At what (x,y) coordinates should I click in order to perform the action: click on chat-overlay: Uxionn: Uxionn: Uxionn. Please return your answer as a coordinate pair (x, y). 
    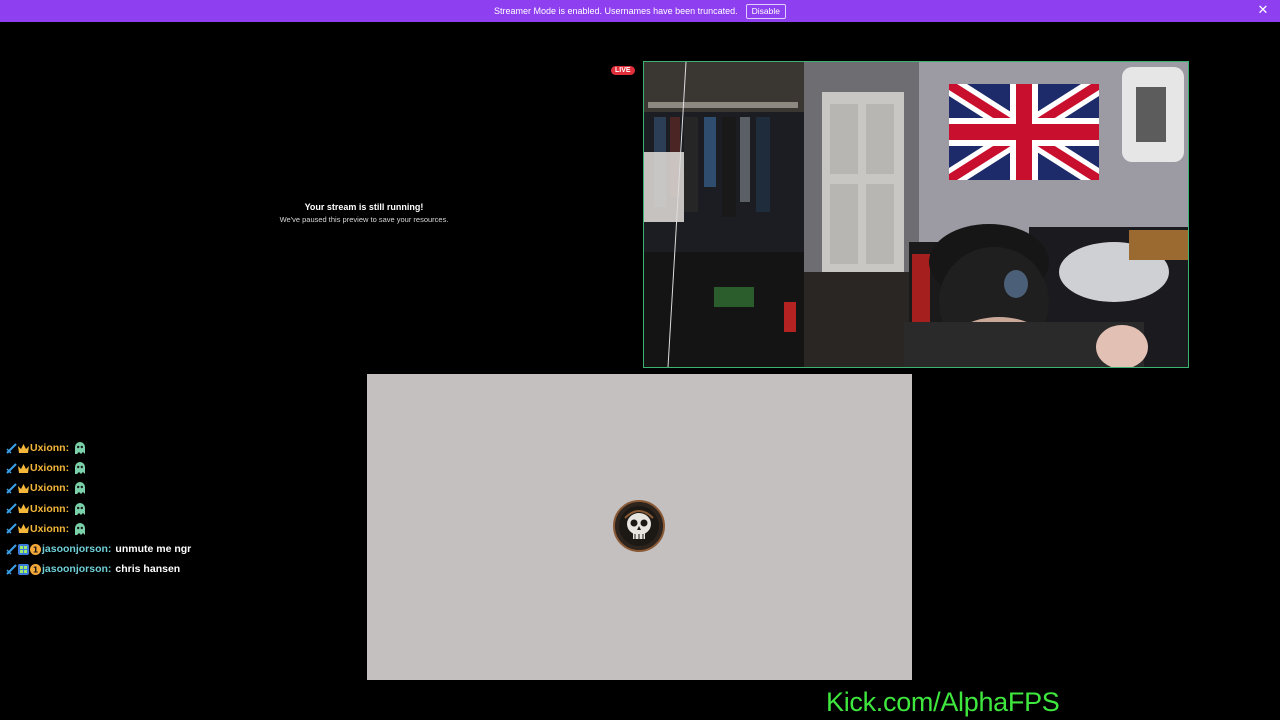
    Looking at the image, I should click on (156, 508).